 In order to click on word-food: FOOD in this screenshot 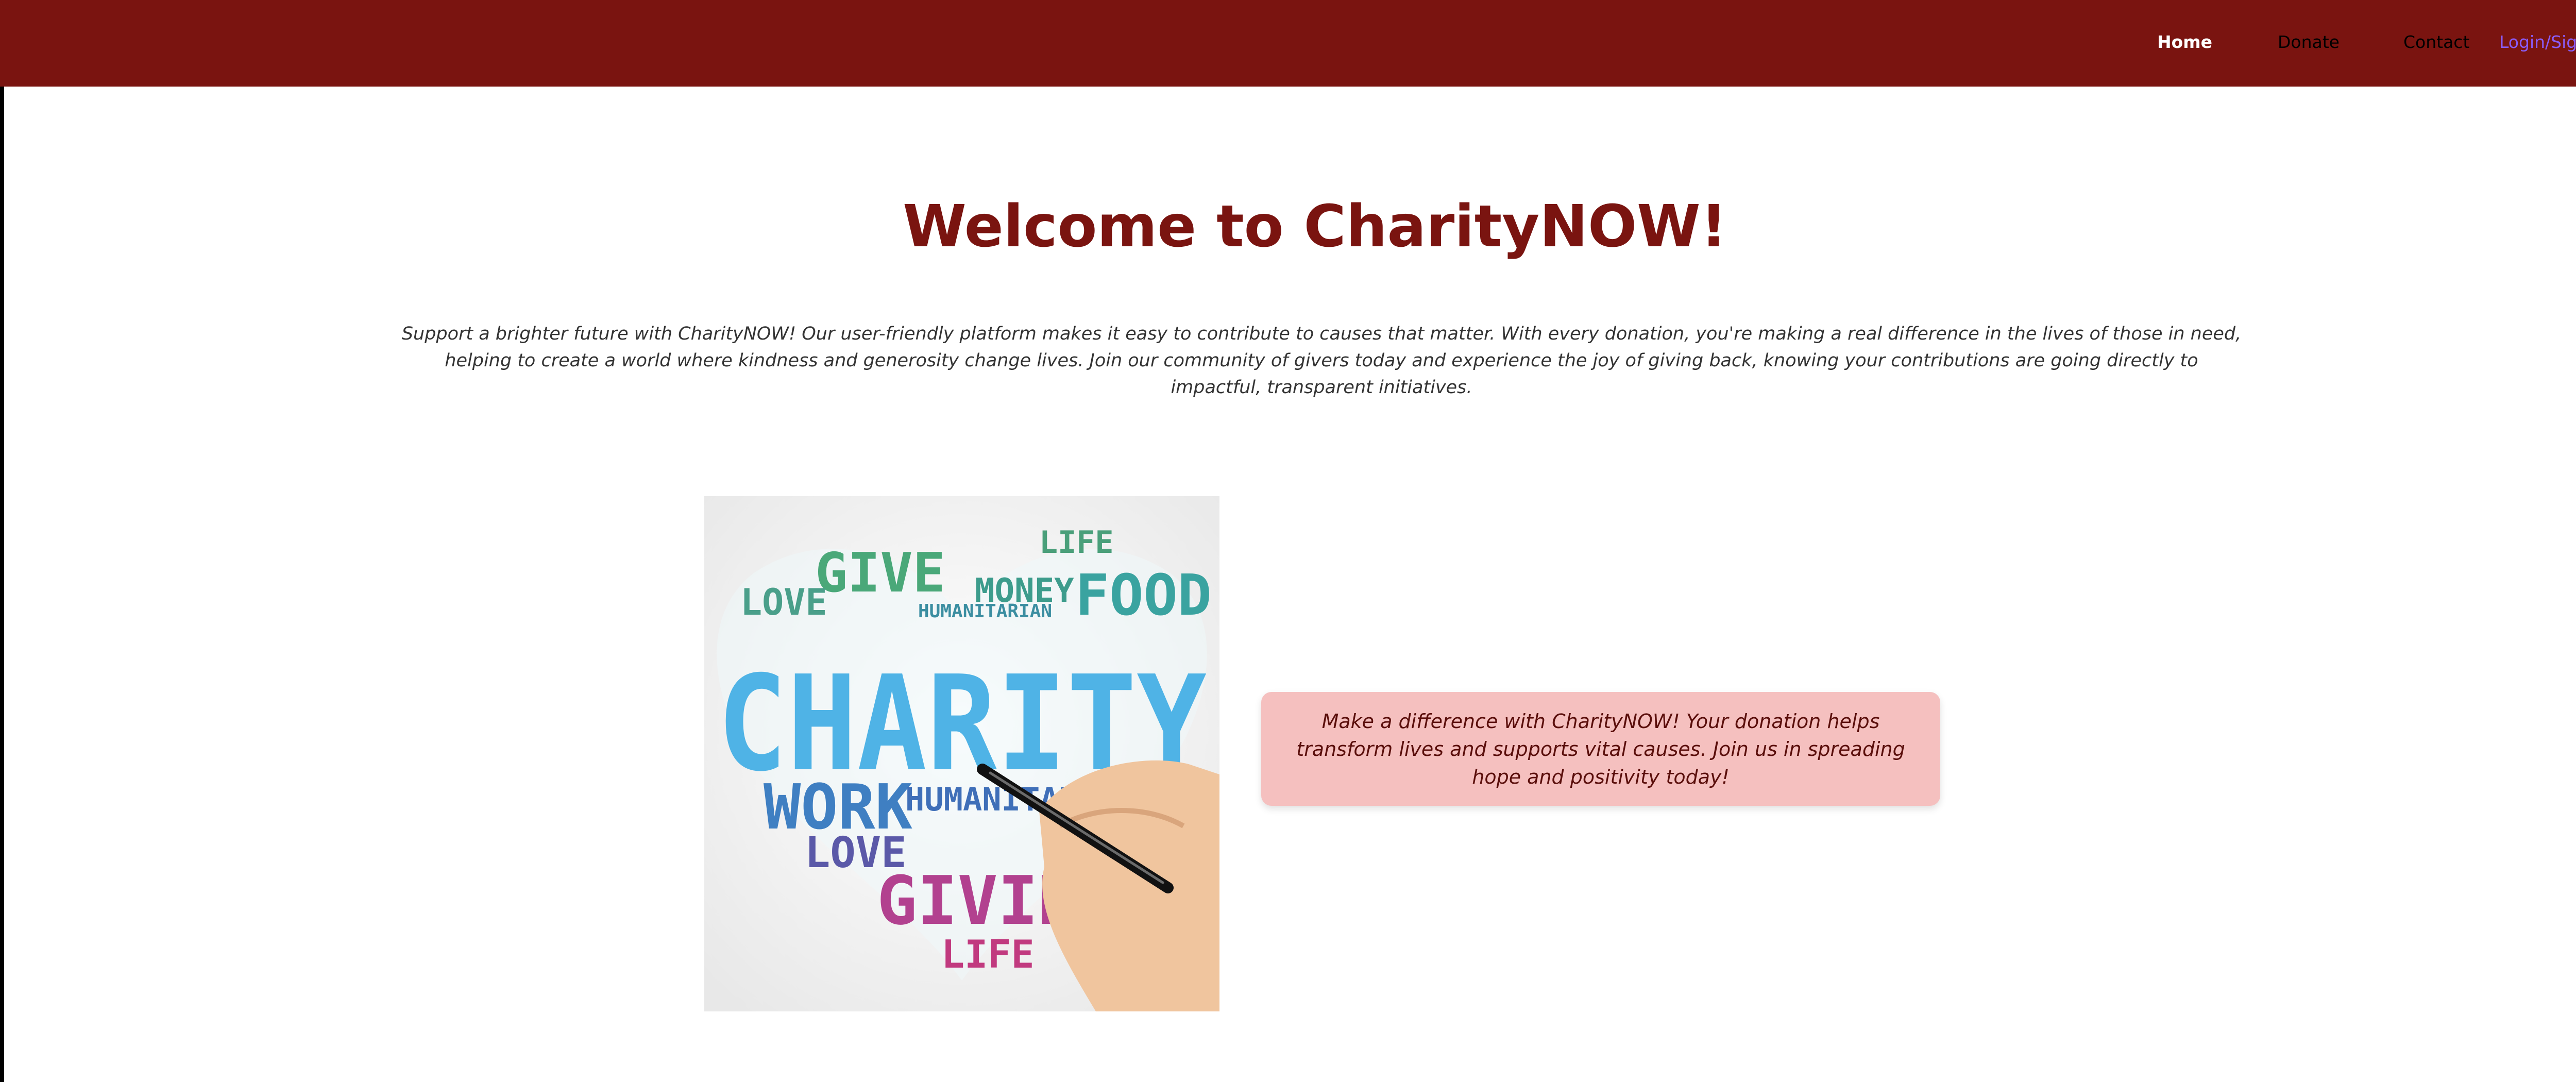, I will do `click(1143, 595)`.